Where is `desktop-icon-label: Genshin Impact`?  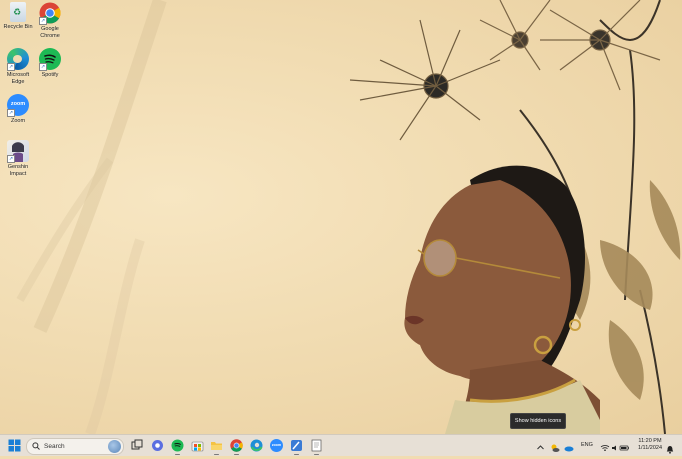 desktop-icon-label: Genshin Impact is located at coordinates (18, 170).